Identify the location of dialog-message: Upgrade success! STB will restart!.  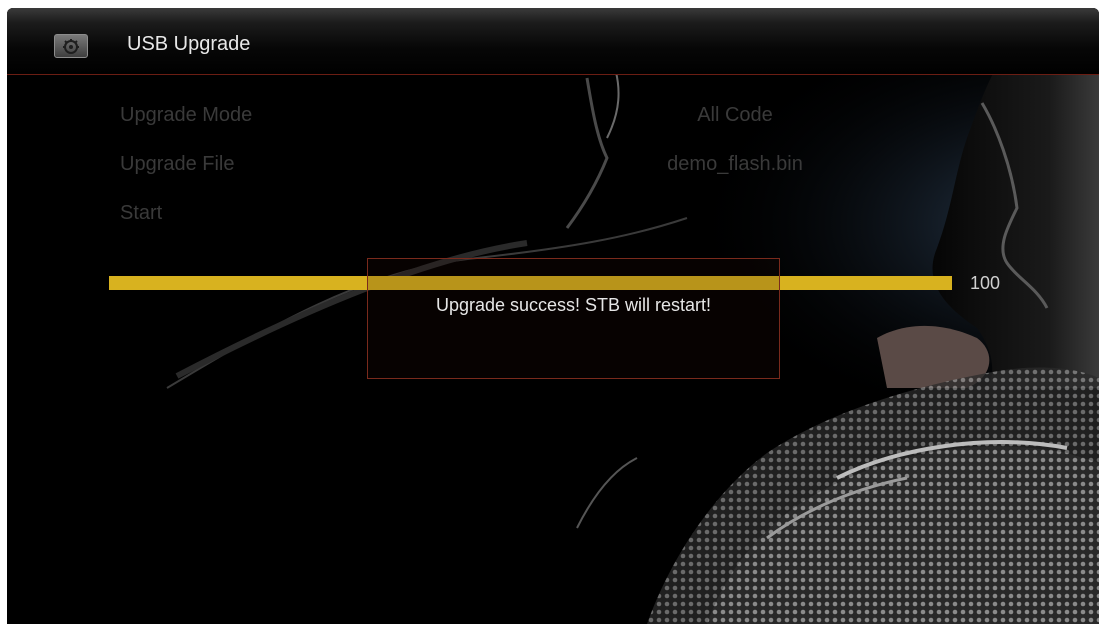
(573, 305).